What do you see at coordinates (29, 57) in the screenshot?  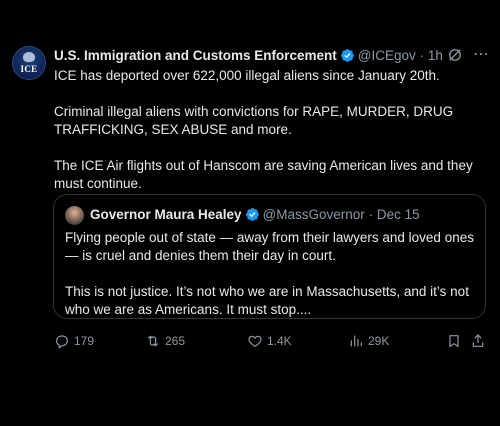 I see `seal-emblem` at bounding box center [29, 57].